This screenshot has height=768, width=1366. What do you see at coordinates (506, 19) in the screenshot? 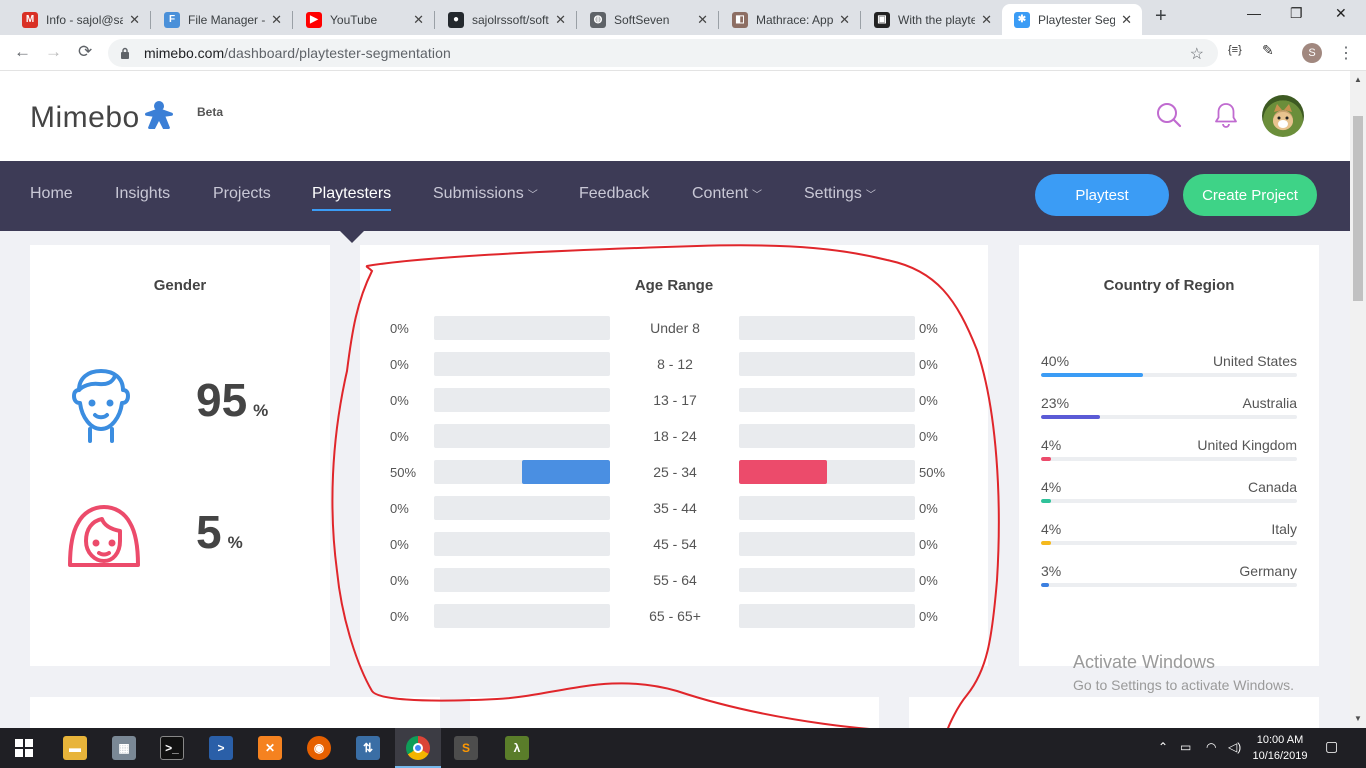
I see `browser-tab: ● sajolrssoft/soft ✕` at bounding box center [506, 19].